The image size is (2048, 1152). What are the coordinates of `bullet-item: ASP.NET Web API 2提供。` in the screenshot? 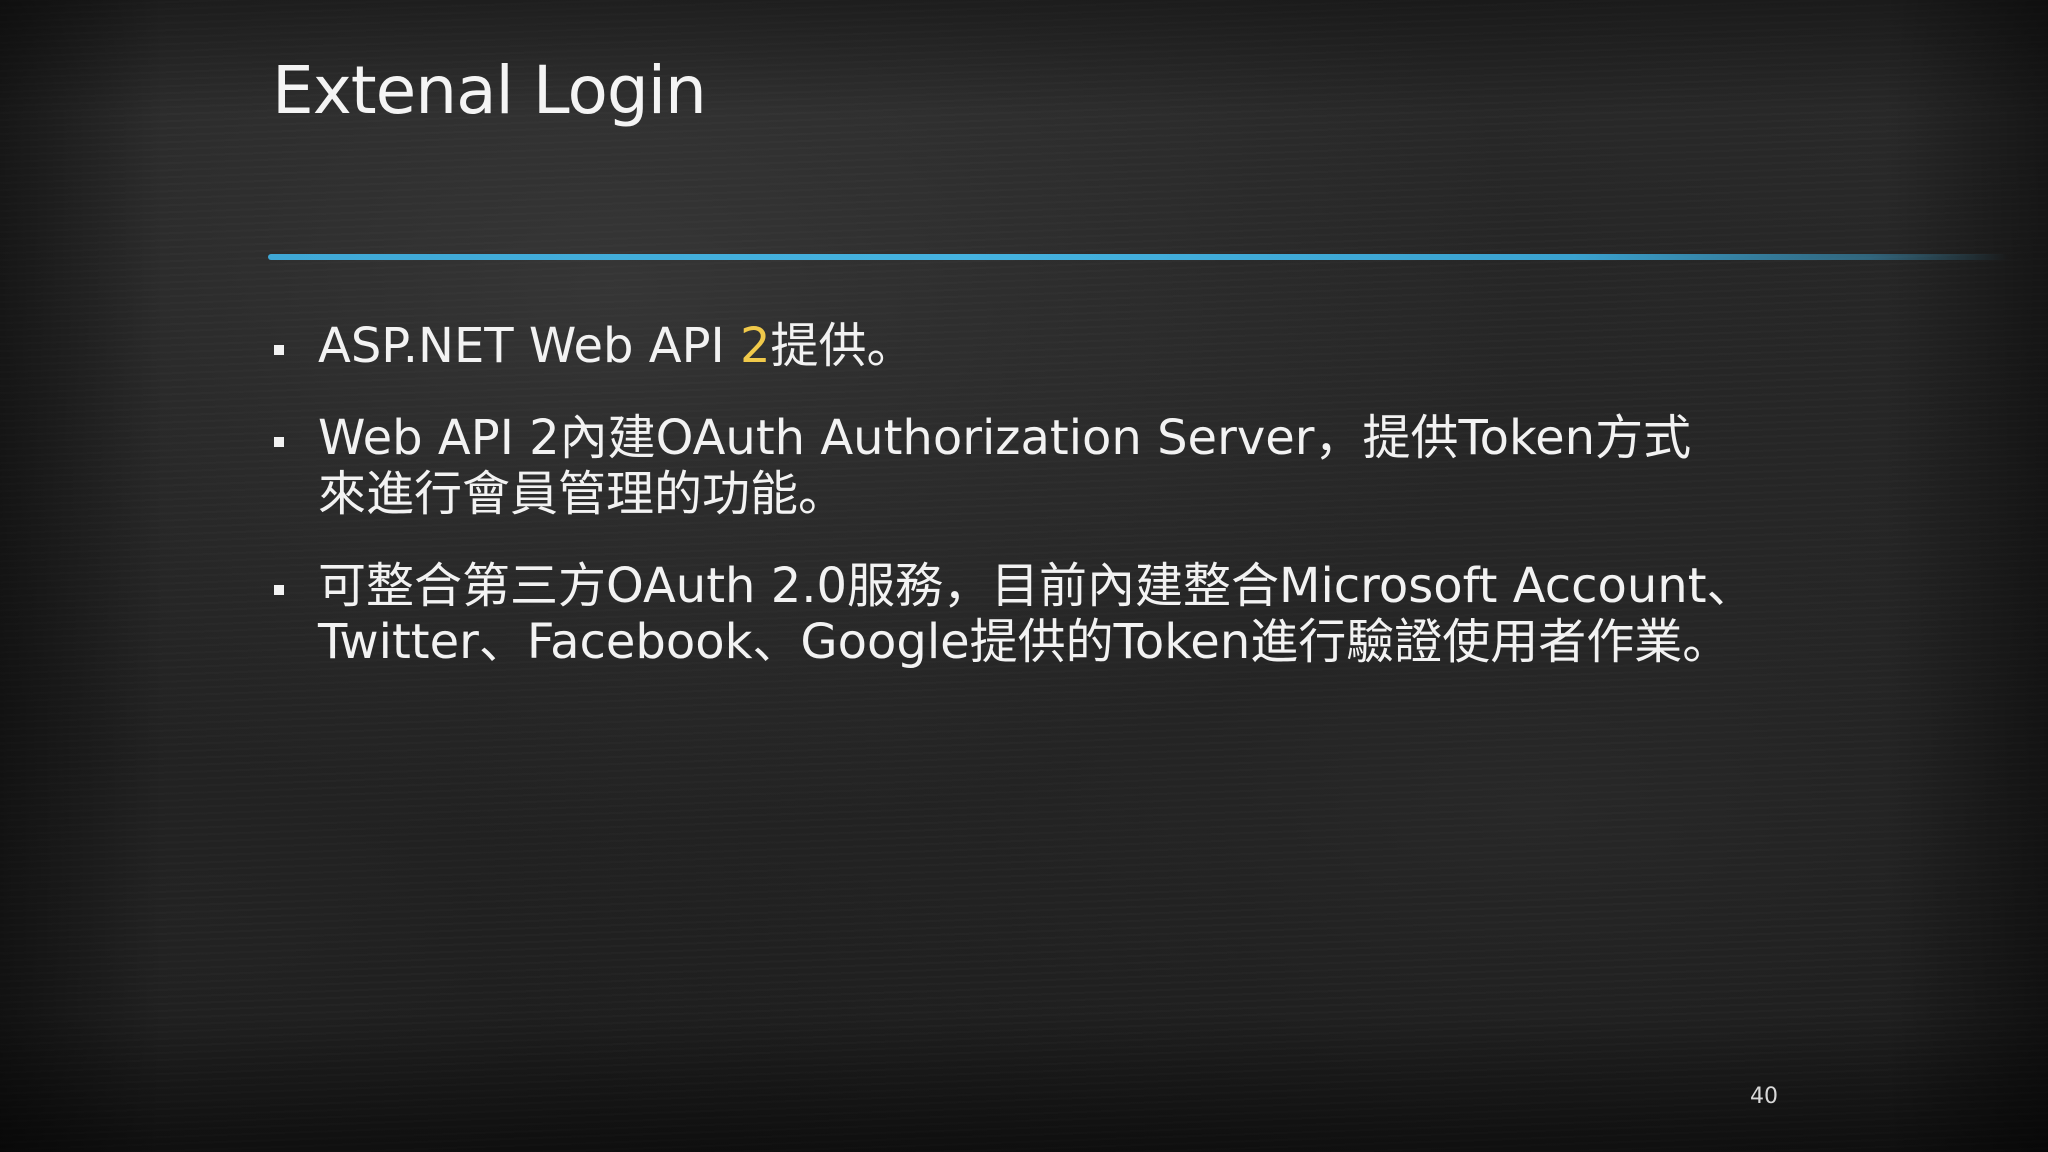 It's located at (1050, 346).